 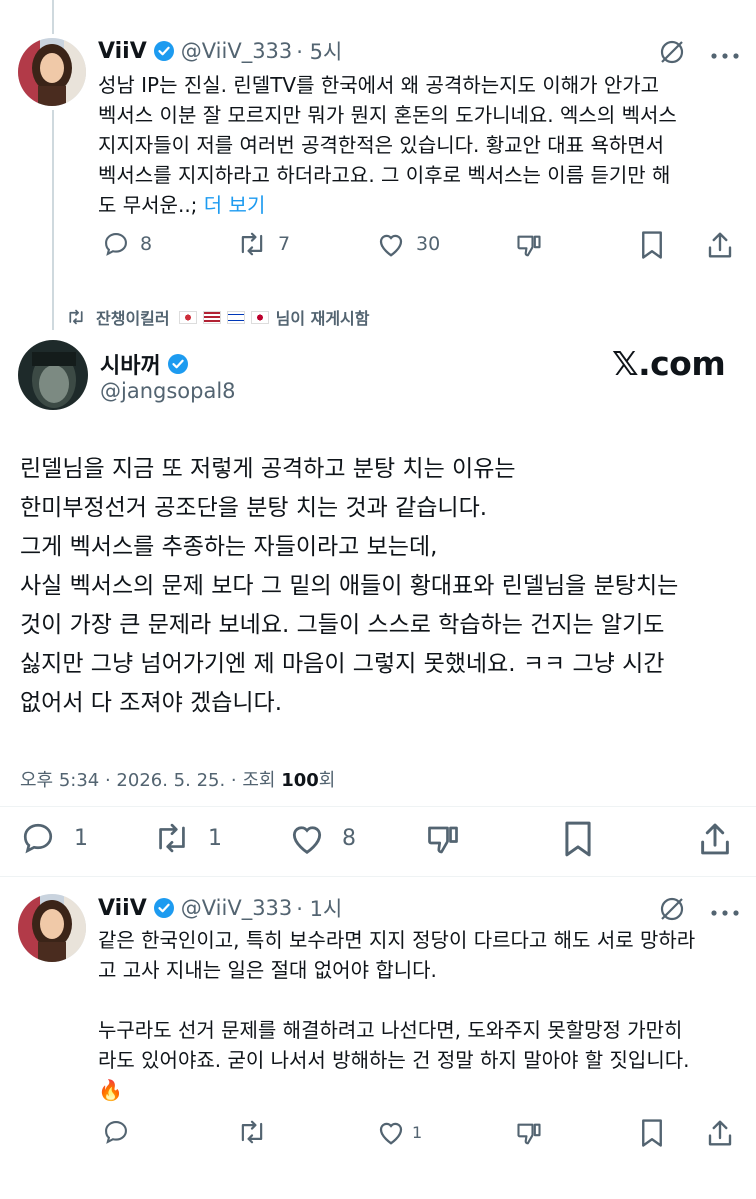 What do you see at coordinates (254, 508) in the screenshot?
I see `tweet-line: 한미부정선거 공조단을 분탕 치는 것과 같습니다.` at bounding box center [254, 508].